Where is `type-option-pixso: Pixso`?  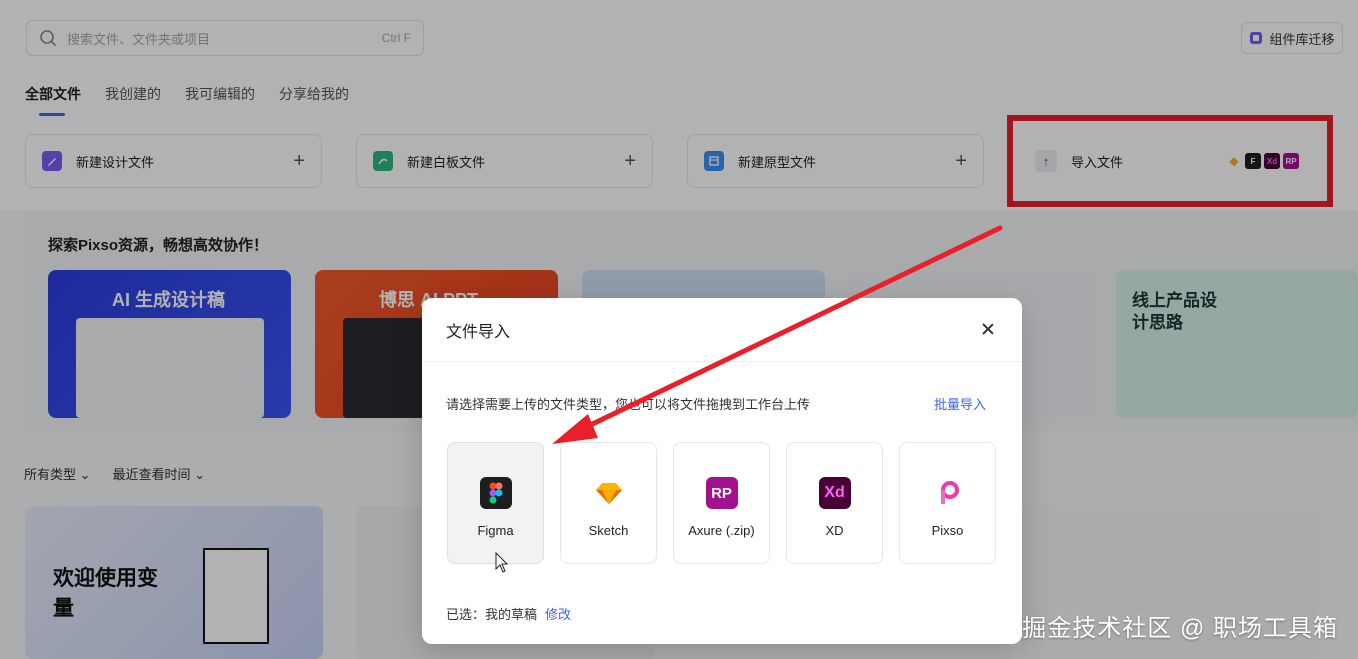 type-option-pixso: Pixso is located at coordinates (947, 503).